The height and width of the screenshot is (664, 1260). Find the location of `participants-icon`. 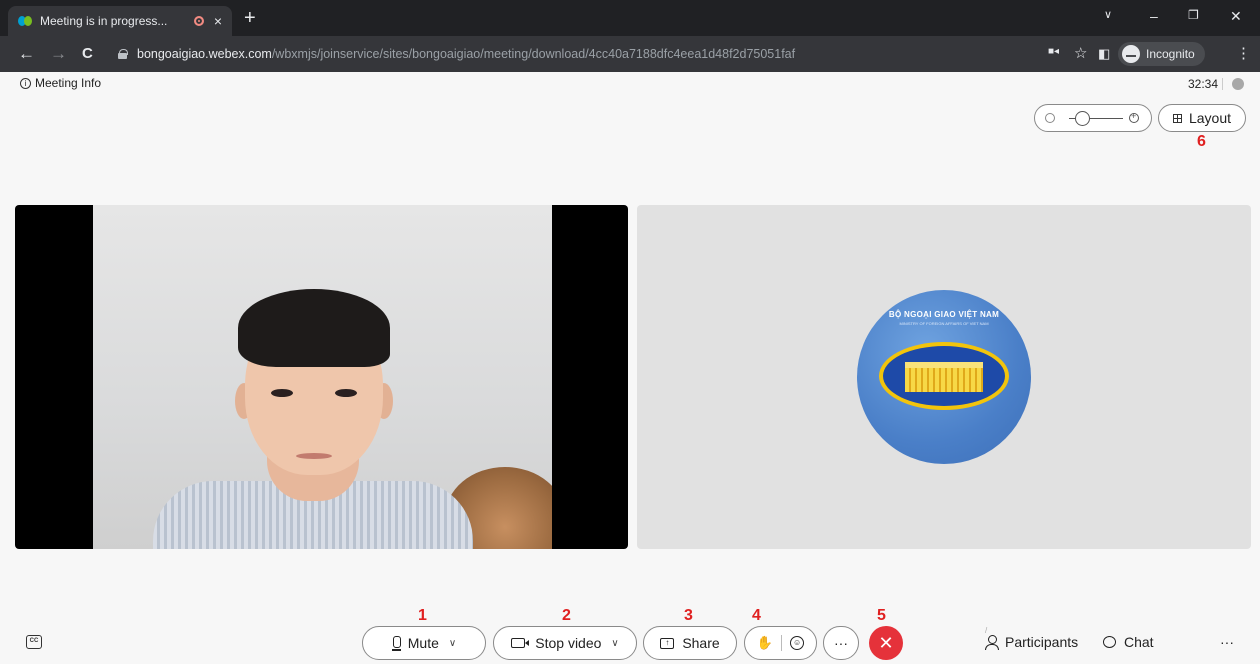

participants-icon is located at coordinates (992, 642).